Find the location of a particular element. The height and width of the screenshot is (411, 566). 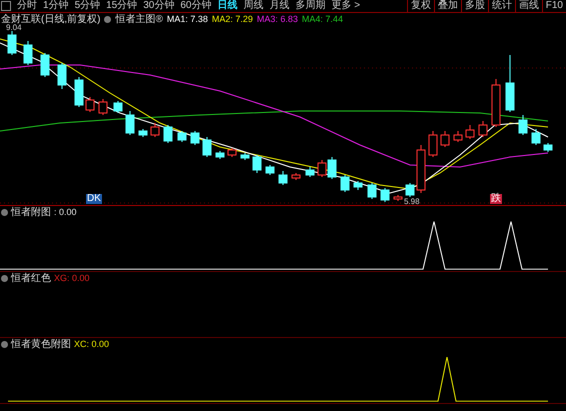

toolbar-button: 复权 is located at coordinates (420, 6).